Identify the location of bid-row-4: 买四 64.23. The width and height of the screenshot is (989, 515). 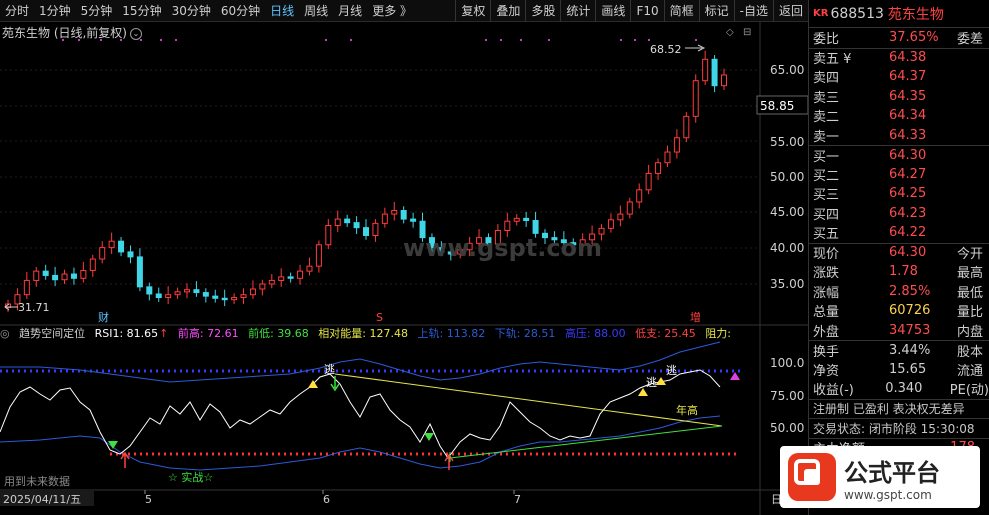
(899, 214).